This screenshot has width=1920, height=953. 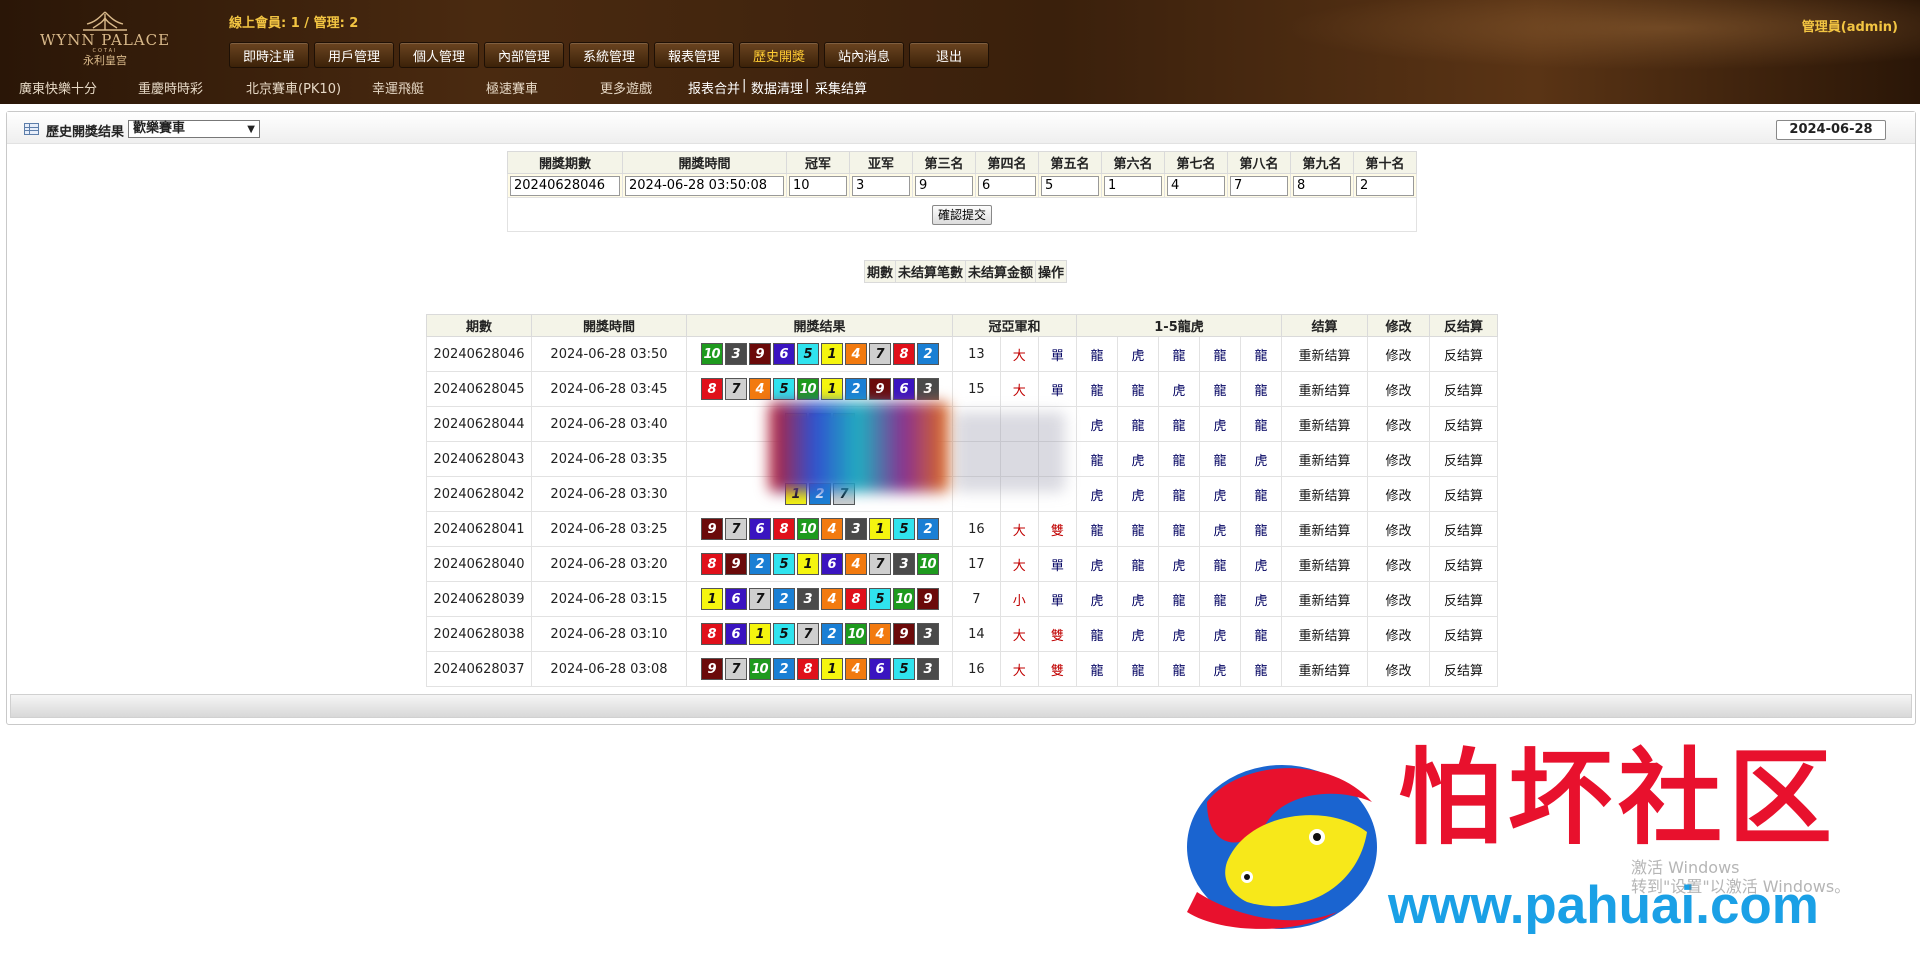 What do you see at coordinates (251, 129) in the screenshot?
I see `chevron-down-icon: ▼` at bounding box center [251, 129].